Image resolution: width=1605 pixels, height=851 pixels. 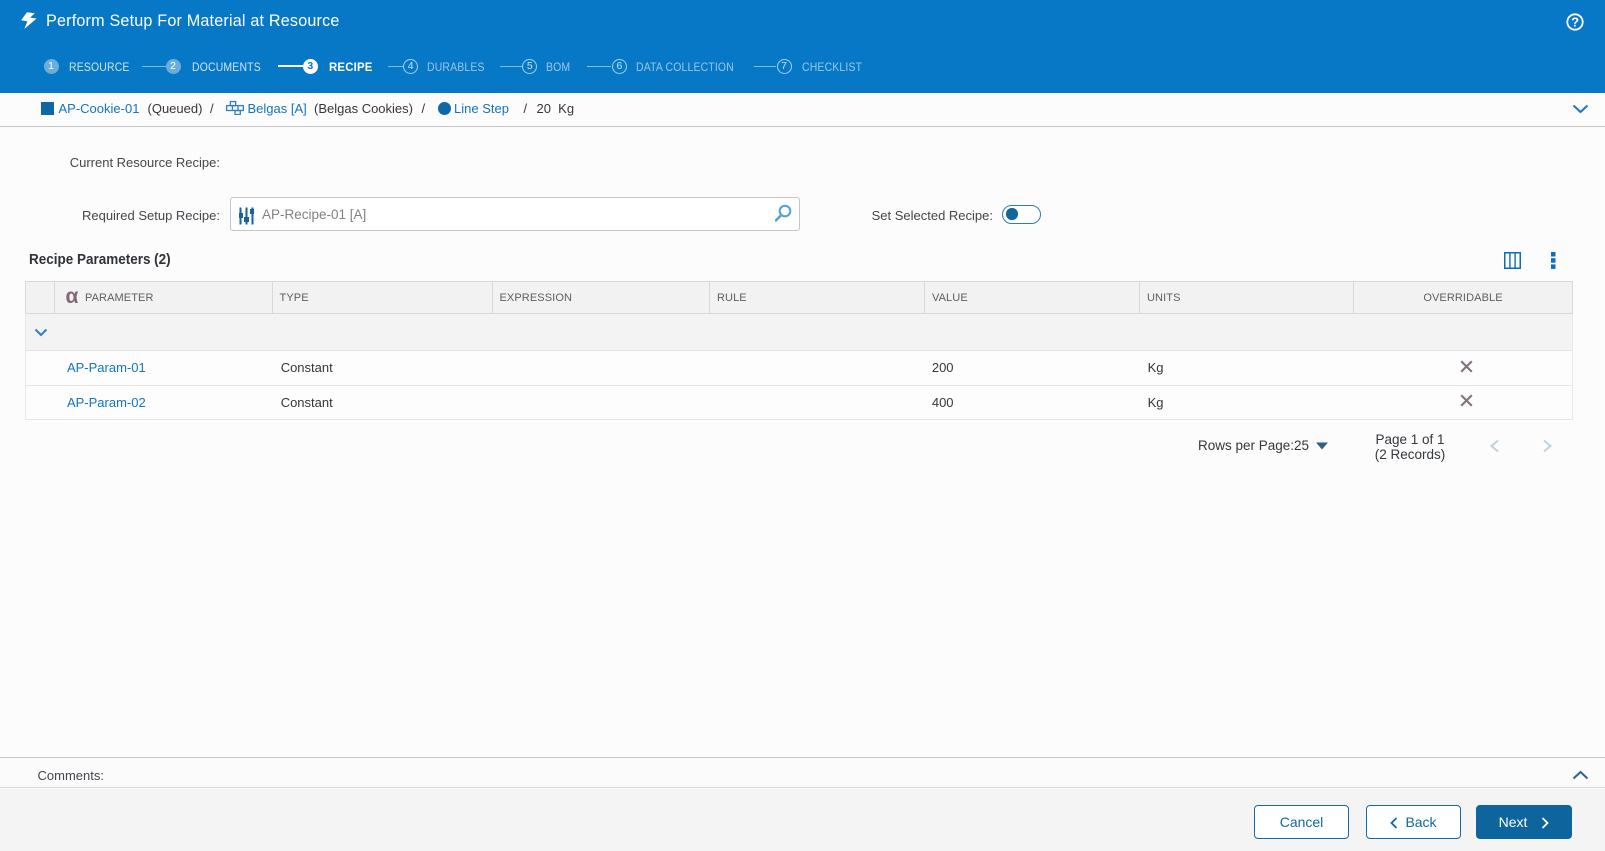 I want to click on svg-text: α, so click(x=72, y=296).